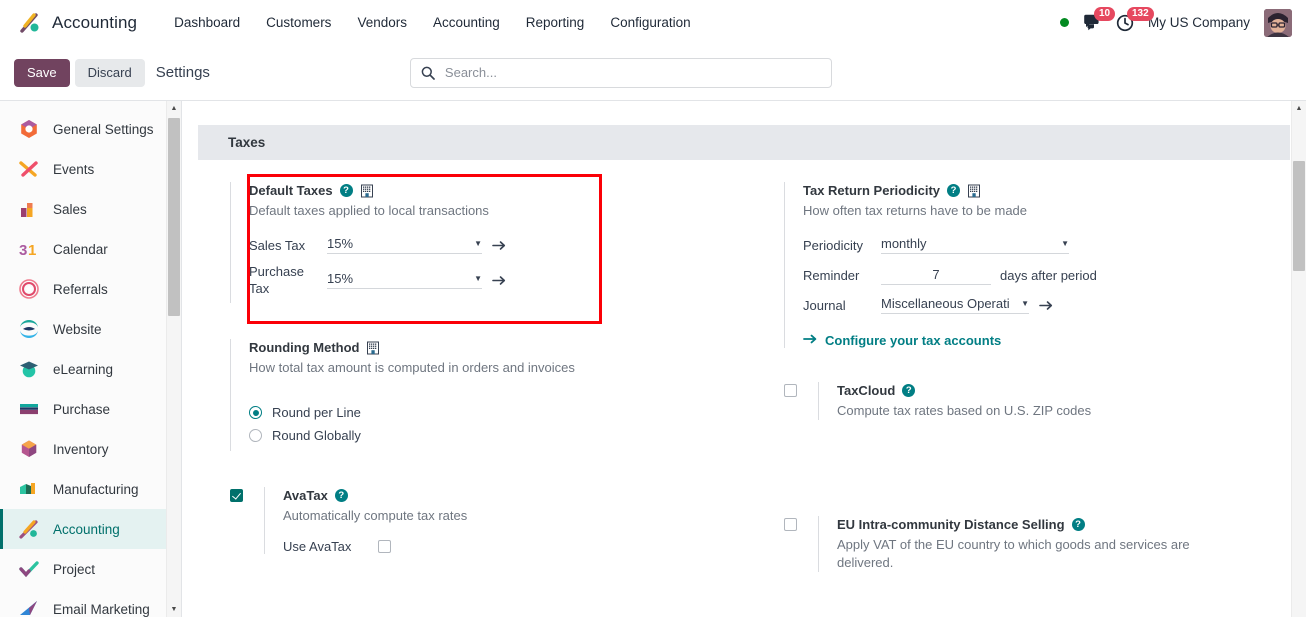 The width and height of the screenshot is (1306, 617). I want to click on sidebar-item-project: Project, so click(90, 569).